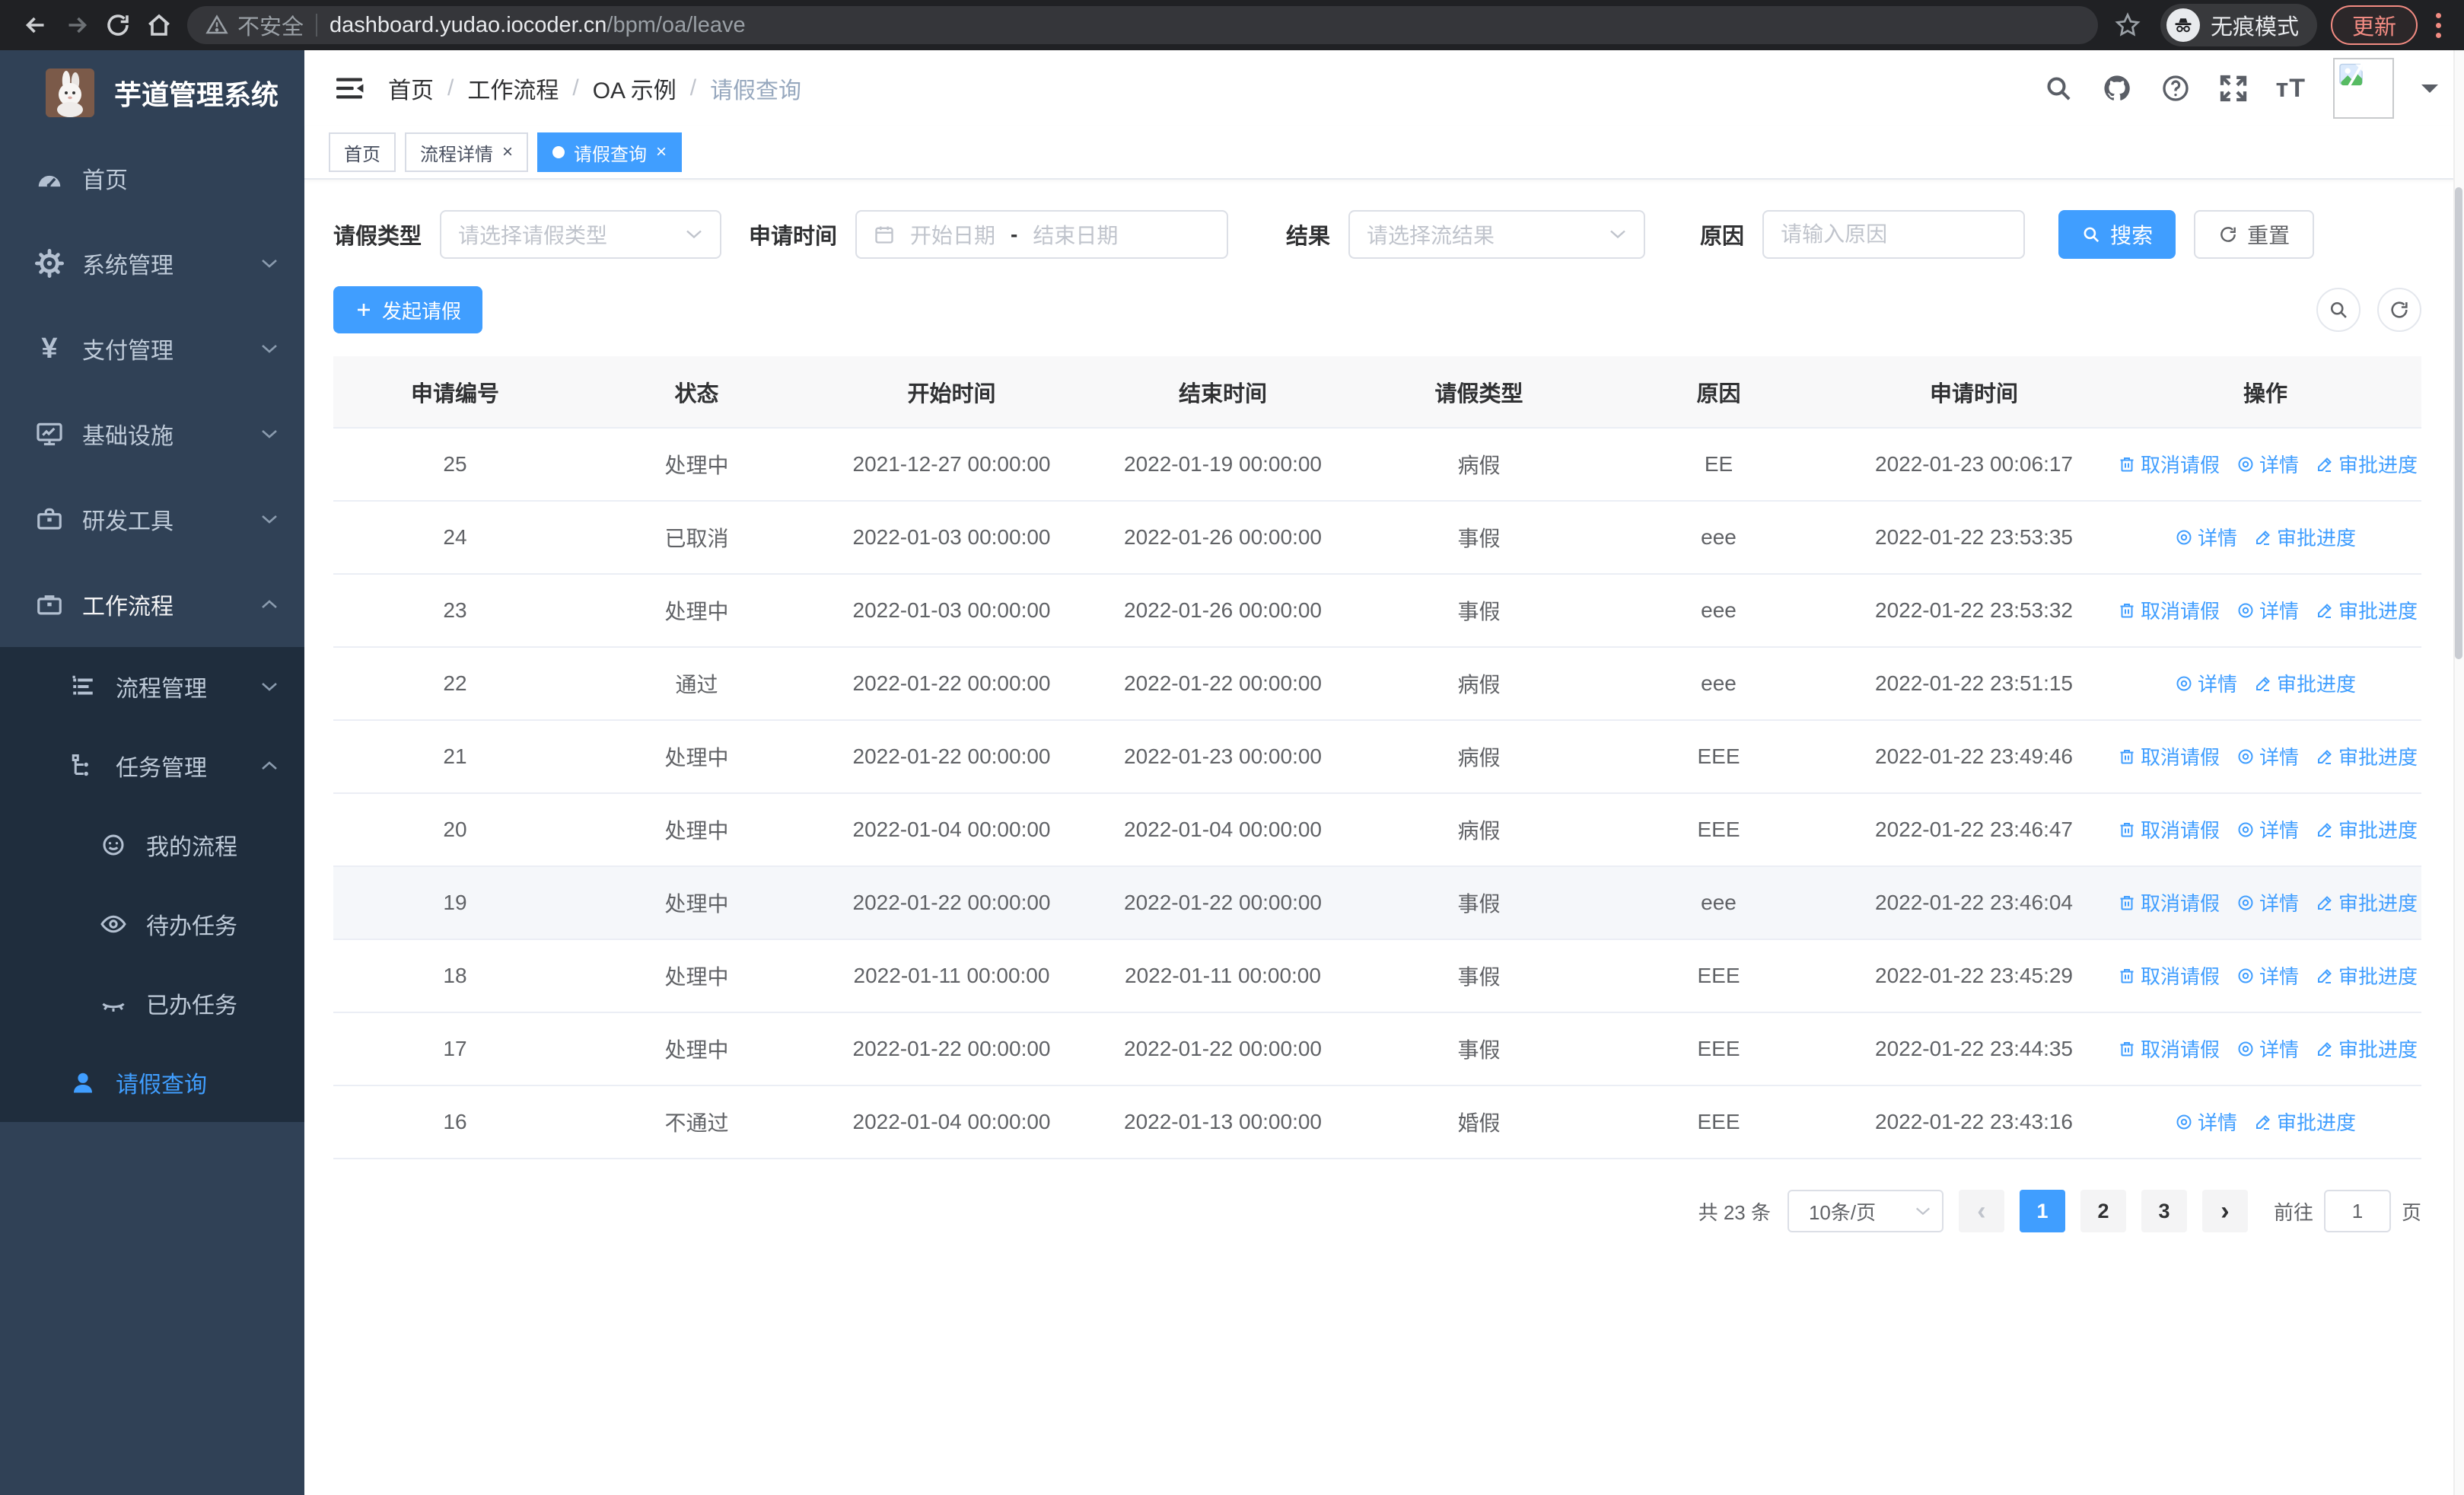 The height and width of the screenshot is (1495, 2464). What do you see at coordinates (152, 687) in the screenshot?
I see `sidebar-item-process-management: 流程管理` at bounding box center [152, 687].